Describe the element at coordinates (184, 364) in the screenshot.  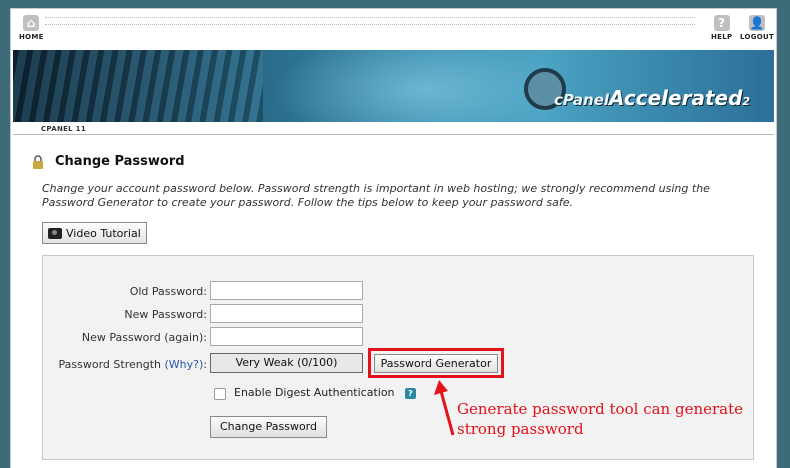
I see `why-link: (Why?)` at that location.